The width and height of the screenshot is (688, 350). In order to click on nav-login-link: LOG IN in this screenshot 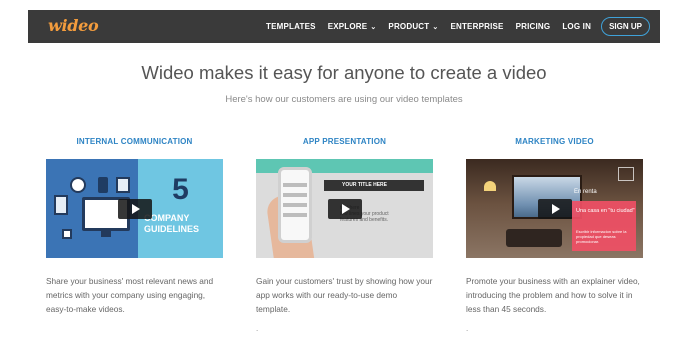, I will do `click(576, 26)`.